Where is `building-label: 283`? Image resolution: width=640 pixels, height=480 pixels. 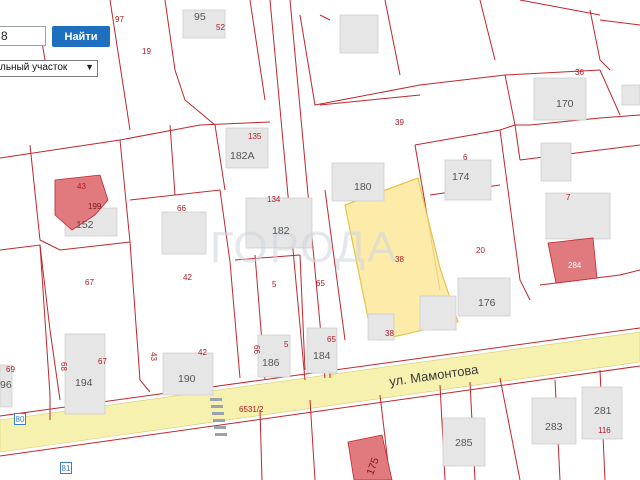
building-label: 283 is located at coordinates (554, 427).